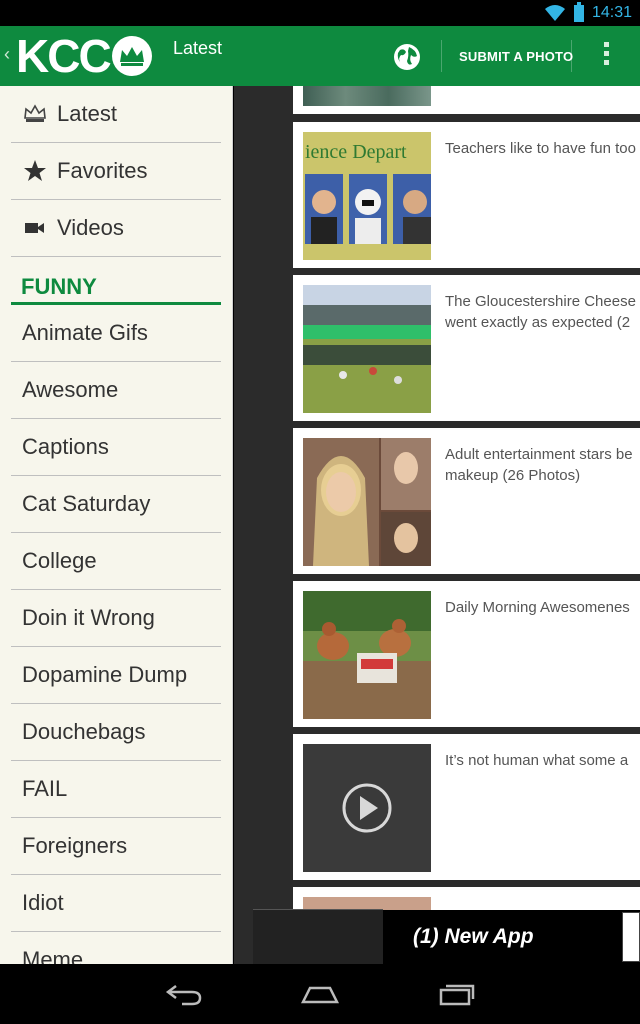 This screenshot has height=1024, width=640. I want to click on ad-banner: (1) New App, so click(511, 937).